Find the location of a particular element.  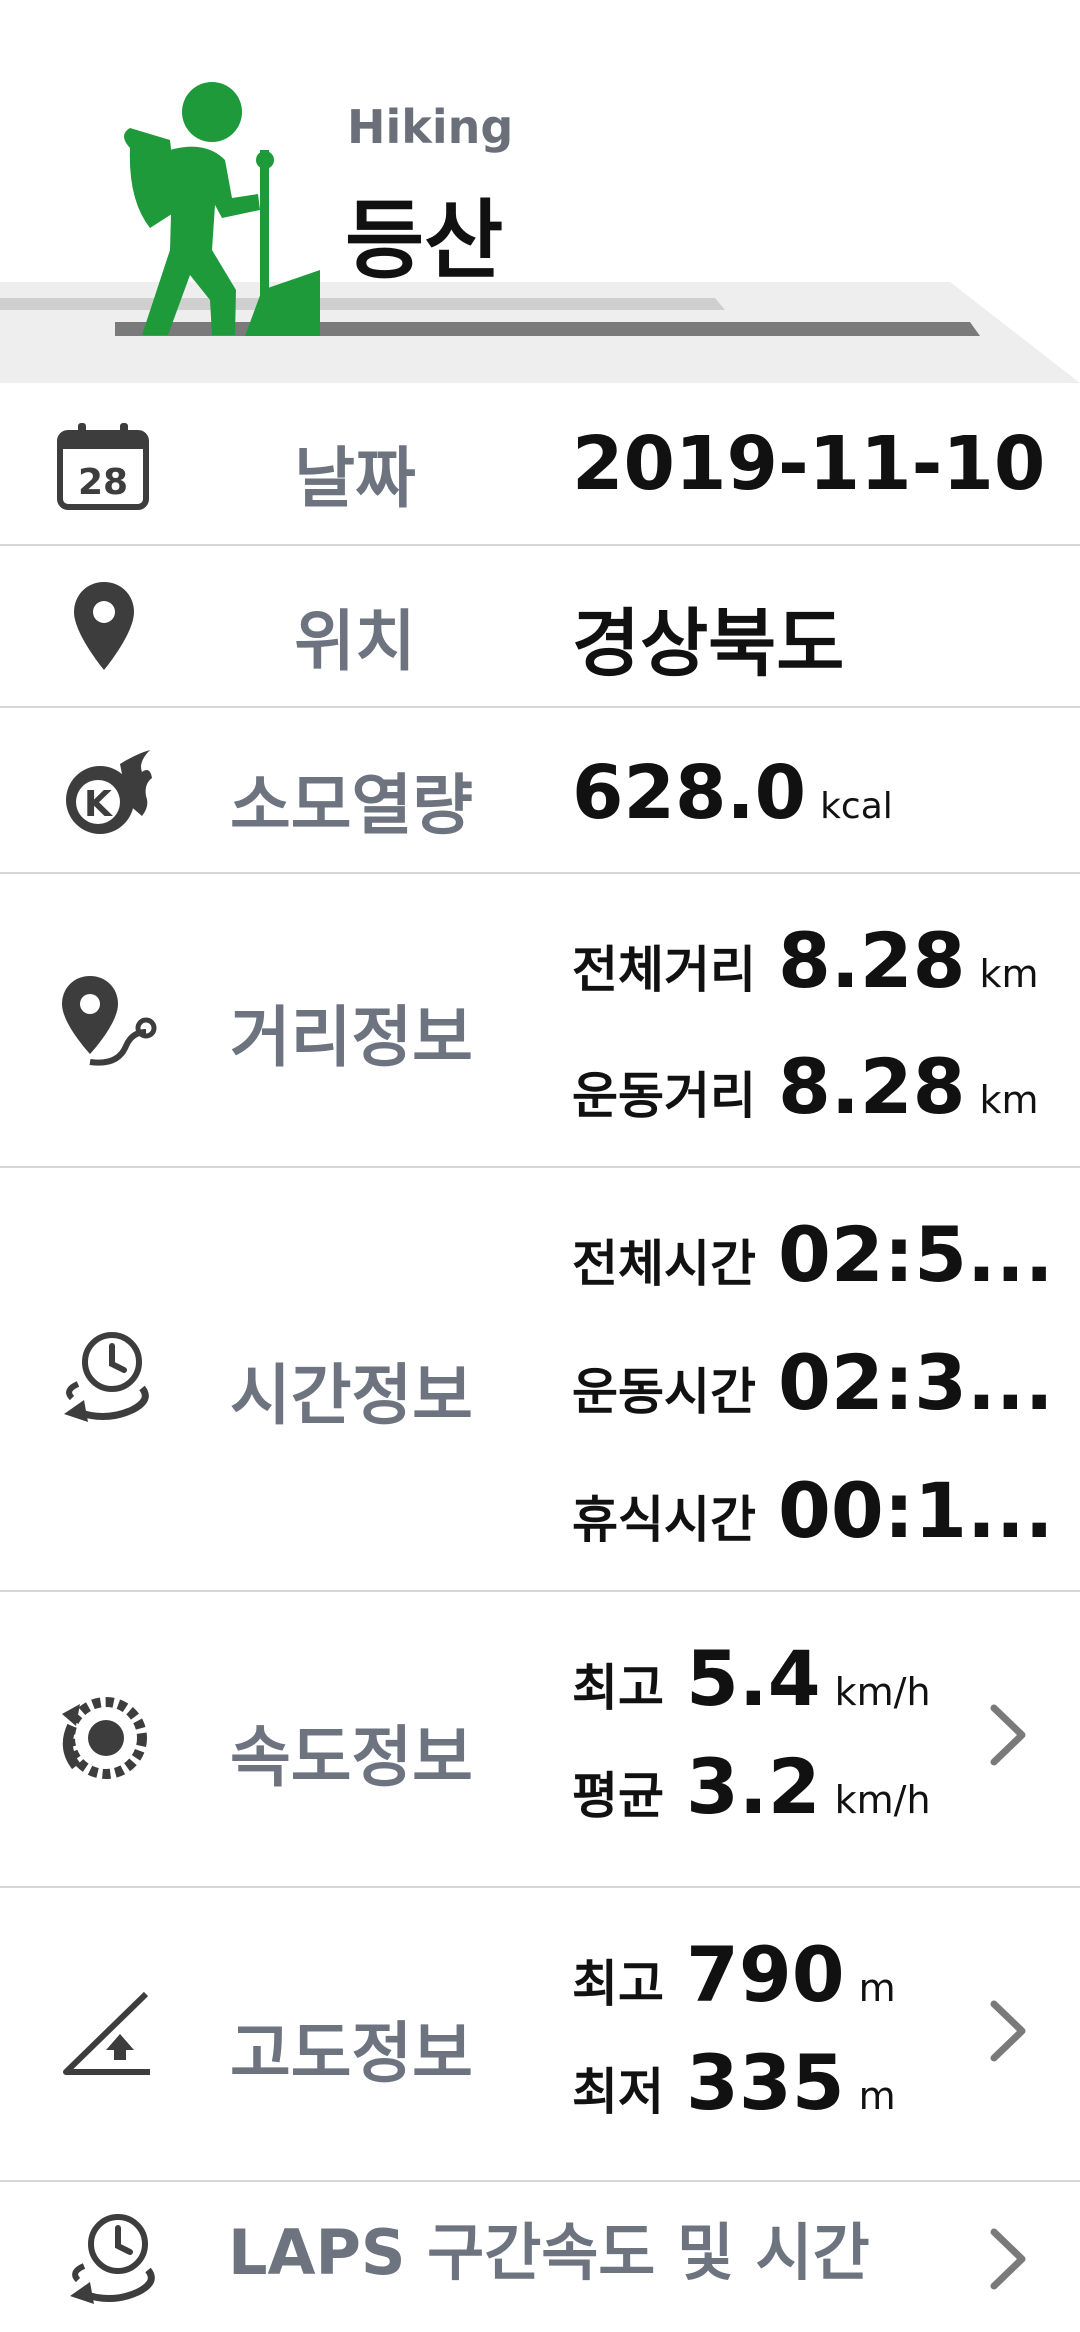

max-altitude: 최고 790 m is located at coordinates (734, 1974).